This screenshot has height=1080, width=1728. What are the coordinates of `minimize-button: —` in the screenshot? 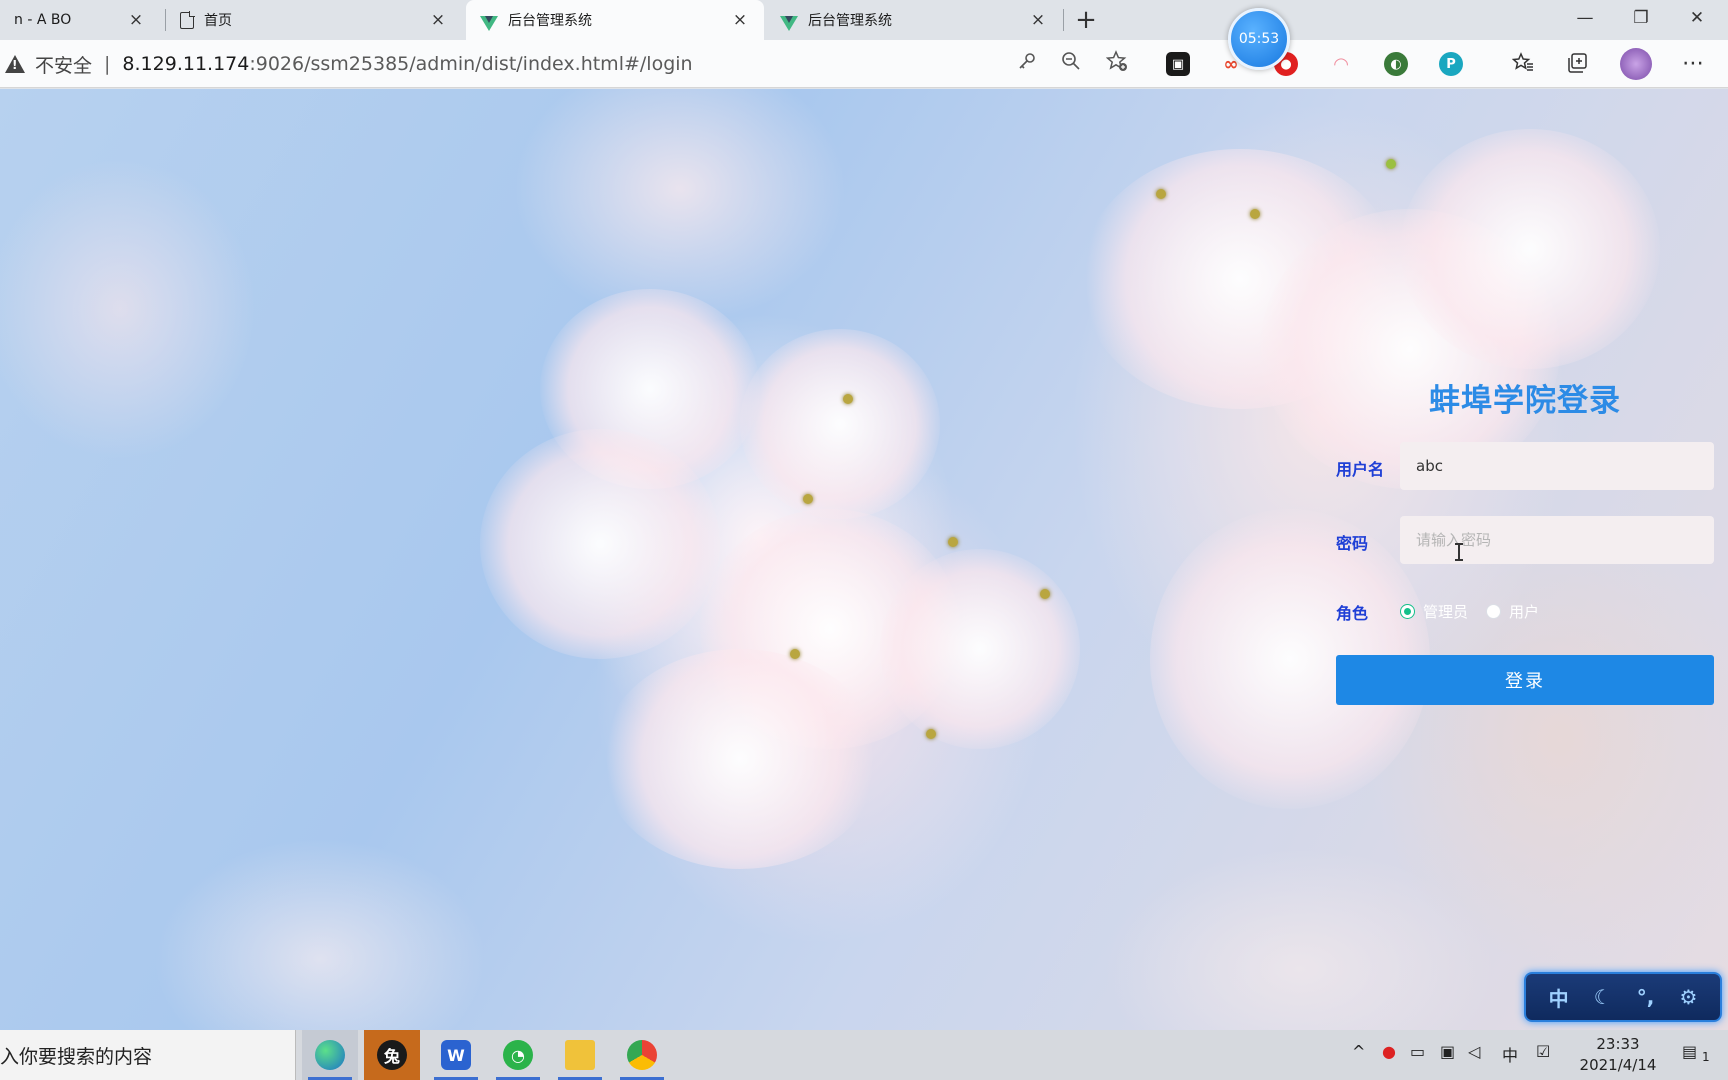 It's located at (1585, 18).